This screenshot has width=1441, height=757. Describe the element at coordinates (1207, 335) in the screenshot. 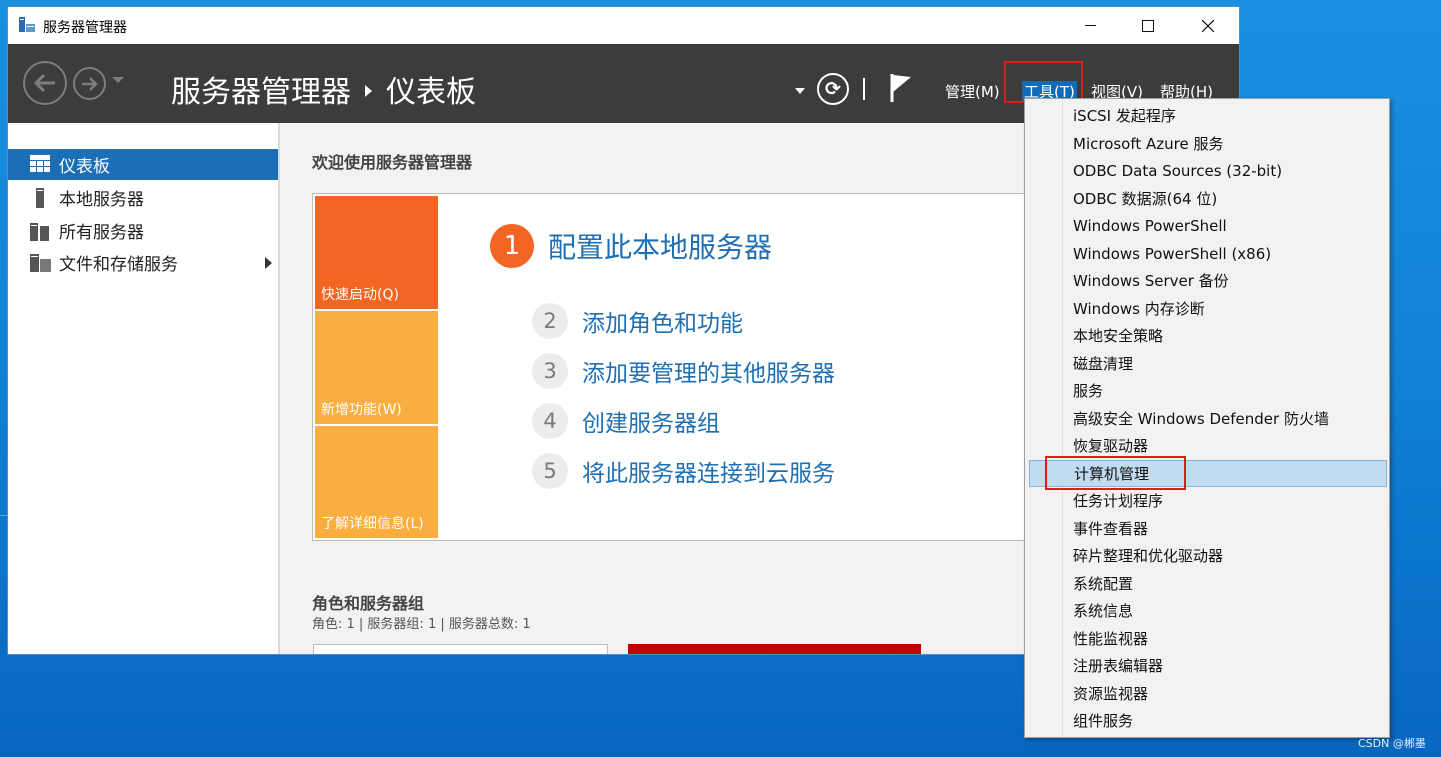

I see `menu-item-local-security-policy: 本地安全策略` at that location.